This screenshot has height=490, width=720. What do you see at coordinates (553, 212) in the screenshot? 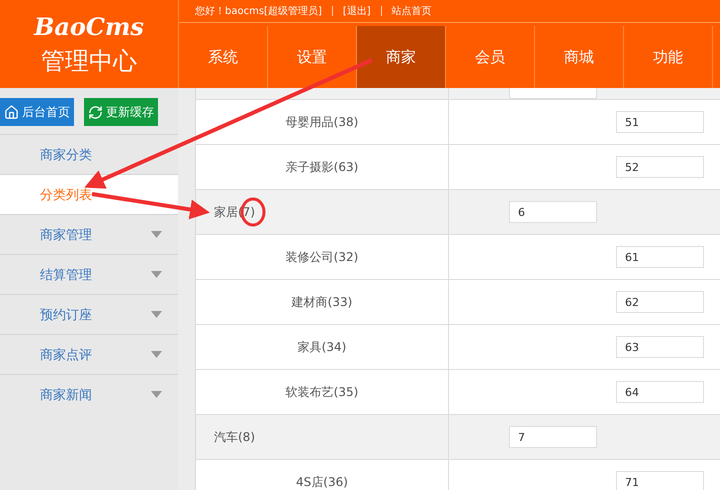
I see `order-input: 6` at bounding box center [553, 212].